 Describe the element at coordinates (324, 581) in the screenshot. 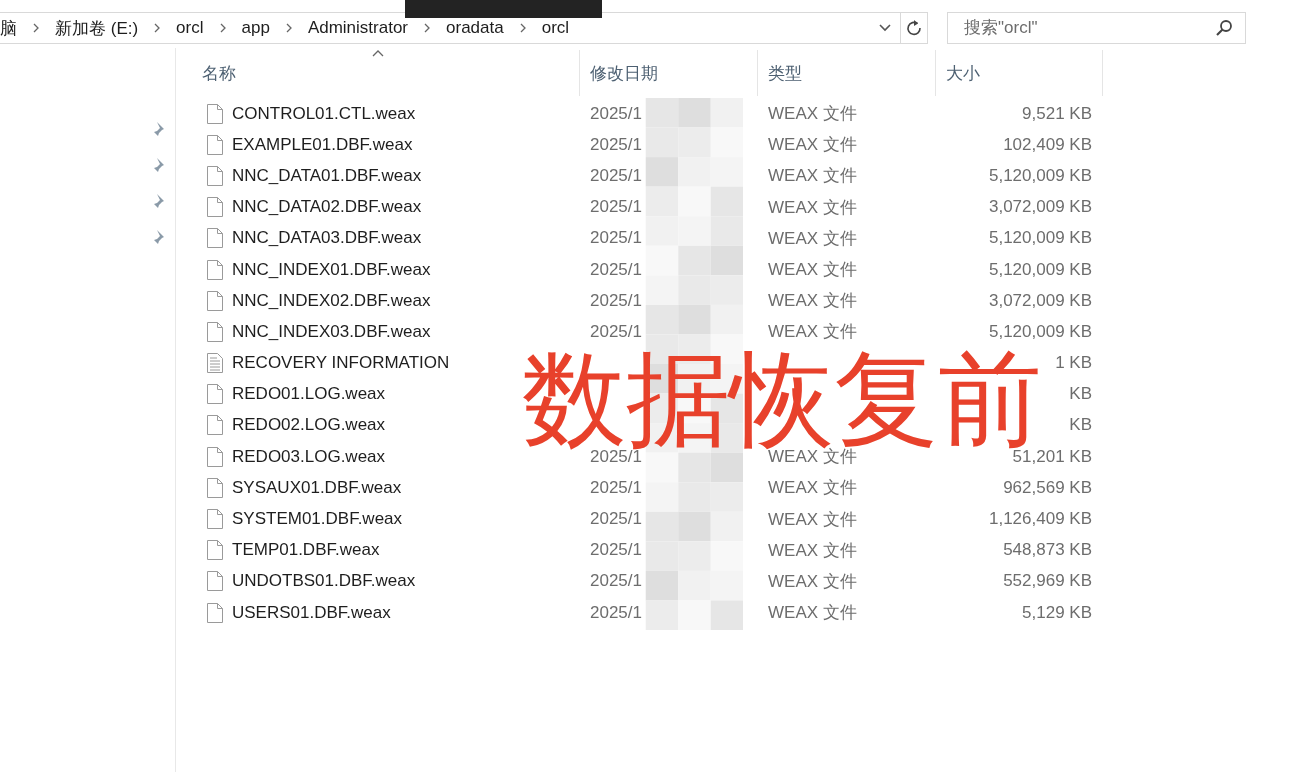

I see `file-name: UNDOTBS01.DBF.weax` at that location.